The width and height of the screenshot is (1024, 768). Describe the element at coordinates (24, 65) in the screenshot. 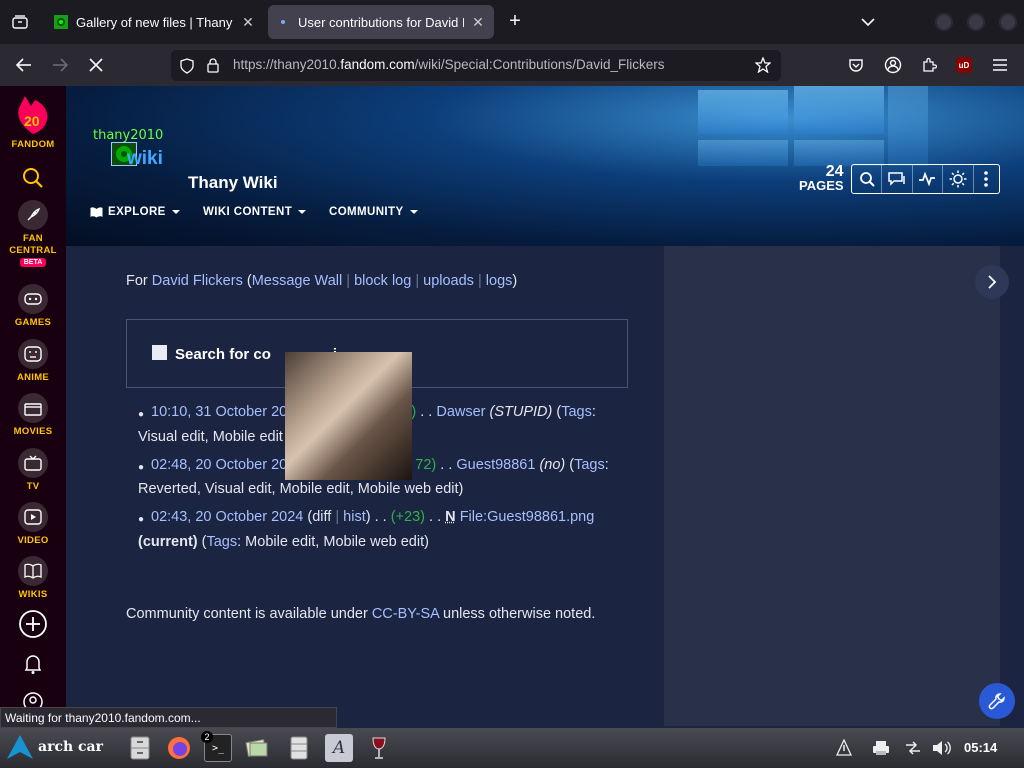

I see `back-button` at that location.